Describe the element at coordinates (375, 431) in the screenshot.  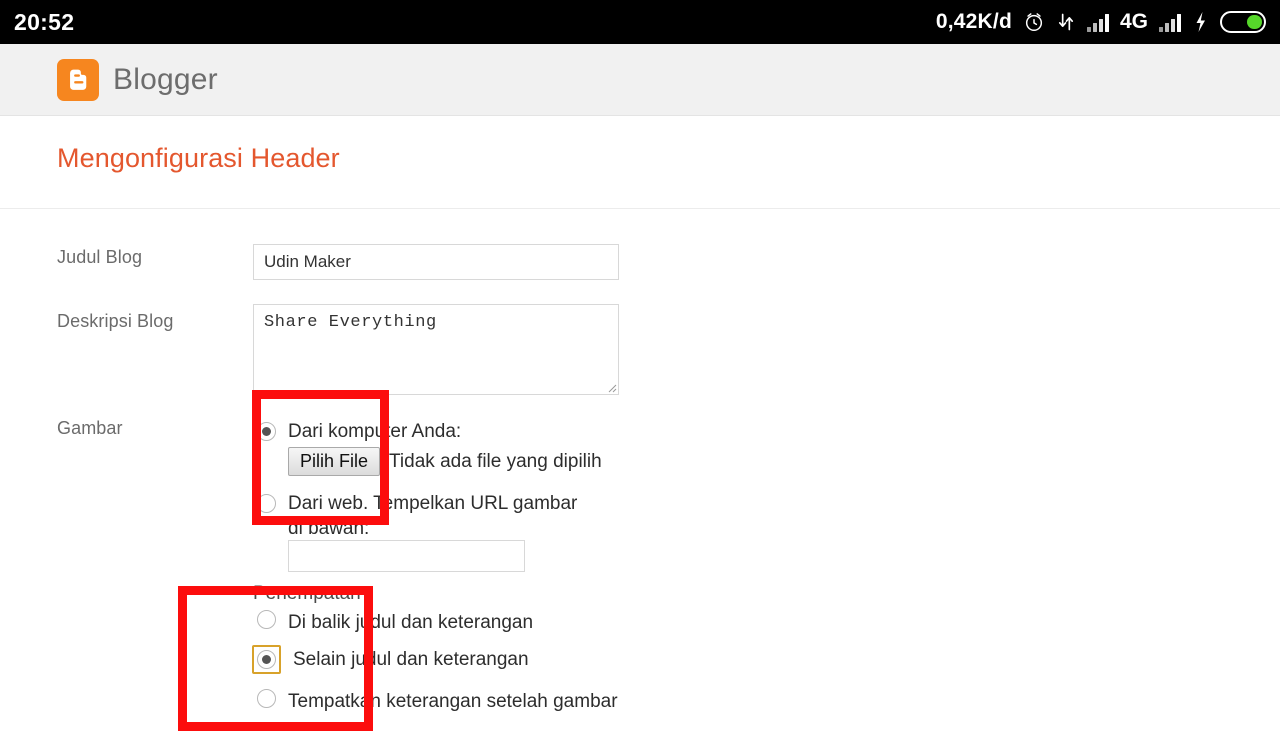
I see `radio-from-computer-label: Dari komputer Anda:` at that location.